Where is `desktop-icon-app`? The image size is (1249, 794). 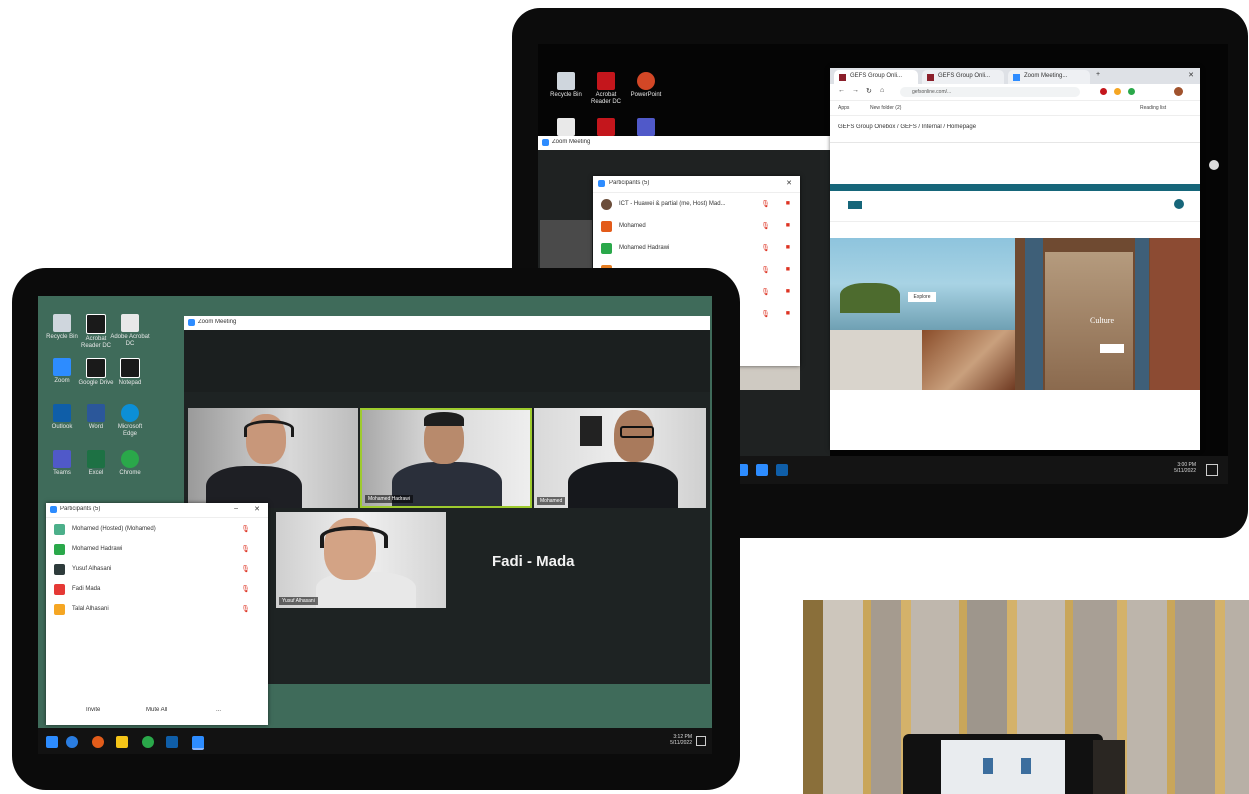 desktop-icon-app is located at coordinates (606, 128).